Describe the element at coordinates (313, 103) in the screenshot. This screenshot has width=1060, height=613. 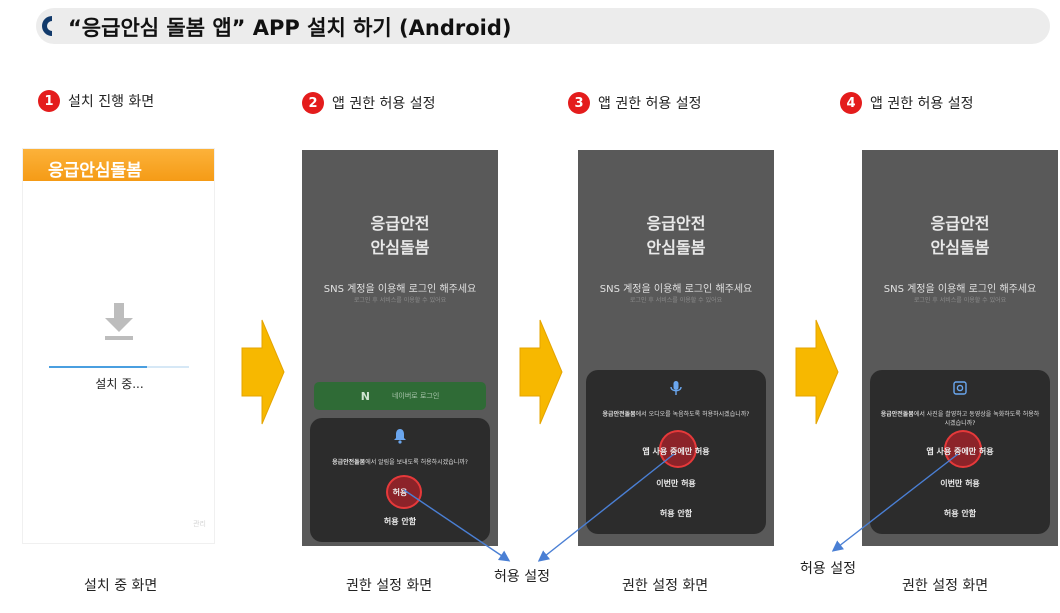
I see `step-number-badge: 2` at that location.